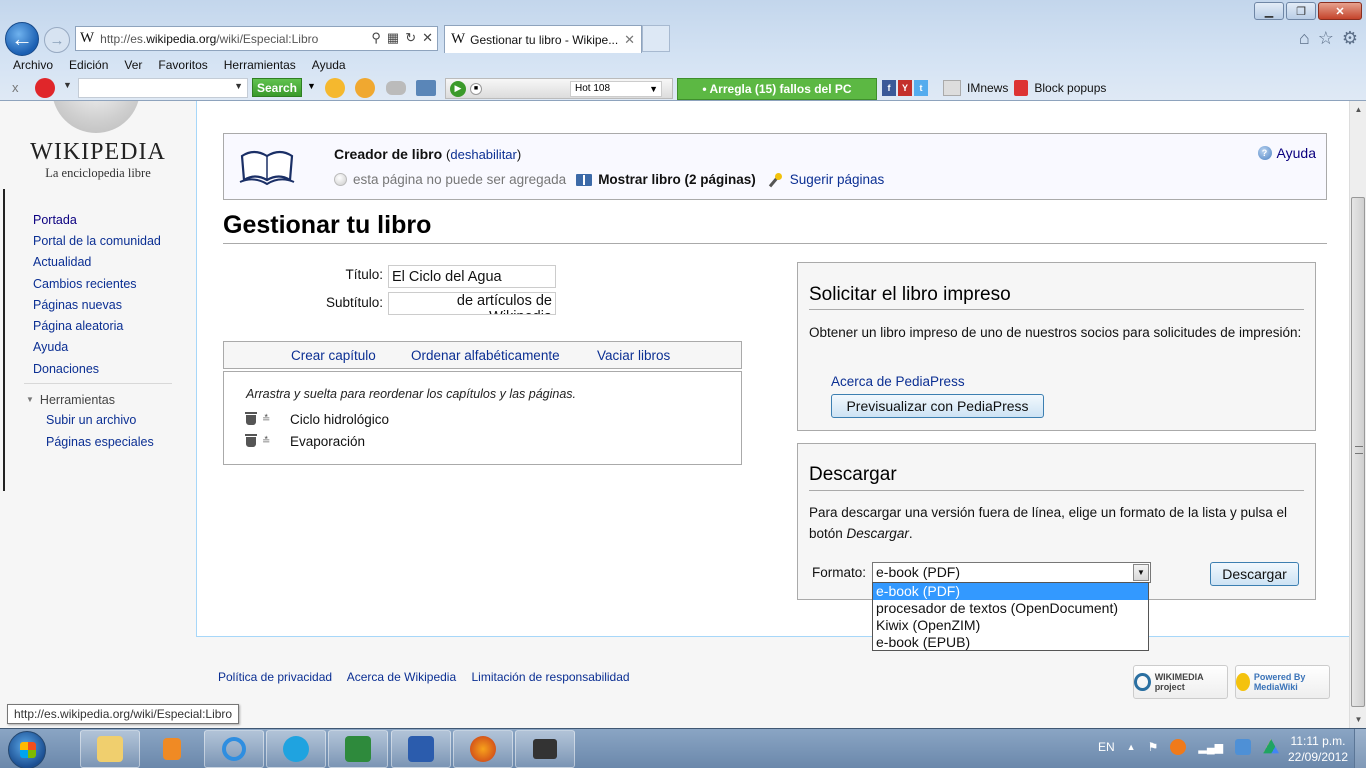 The height and width of the screenshot is (768, 1366). What do you see at coordinates (937, 406) in the screenshot?
I see `preview-pediapress-button: Previsualizar con PediaPress` at bounding box center [937, 406].